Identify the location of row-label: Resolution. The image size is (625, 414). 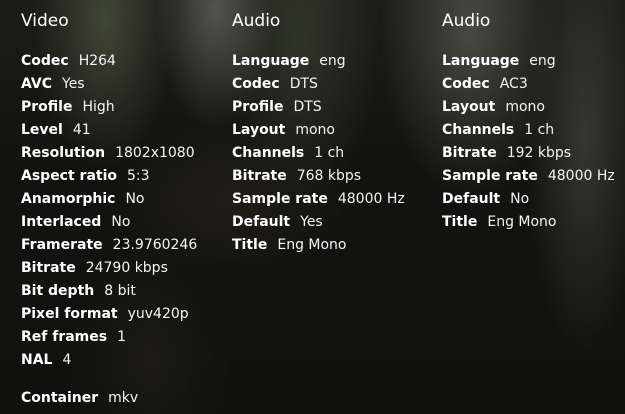
(63, 153).